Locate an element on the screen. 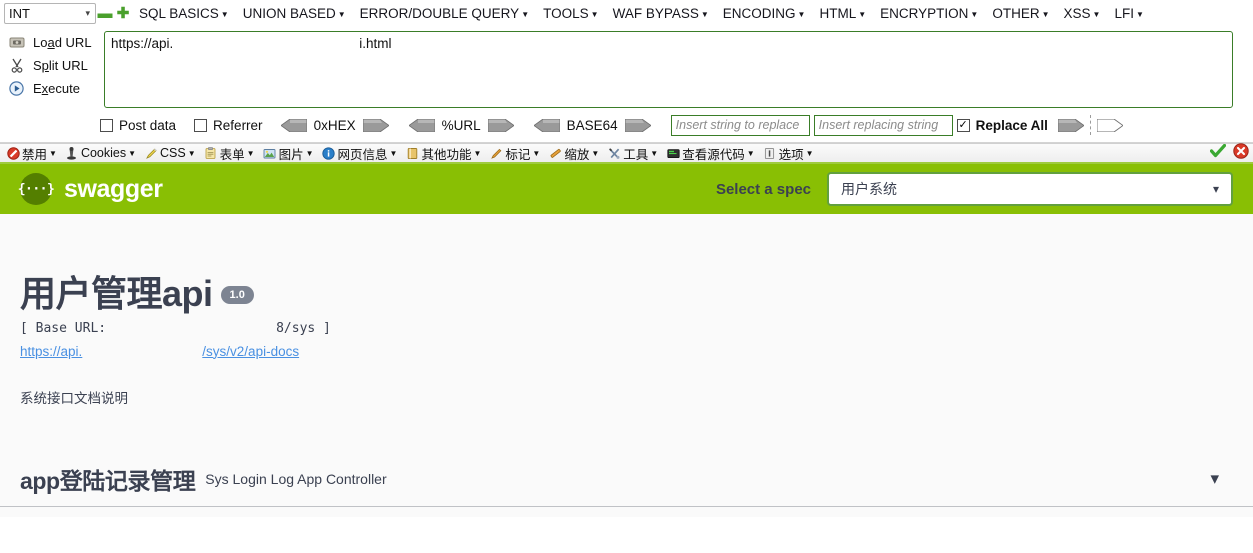 The height and width of the screenshot is (553, 1253). toolbar-item-resize: 缩放 ▼ is located at coordinates (573, 153).